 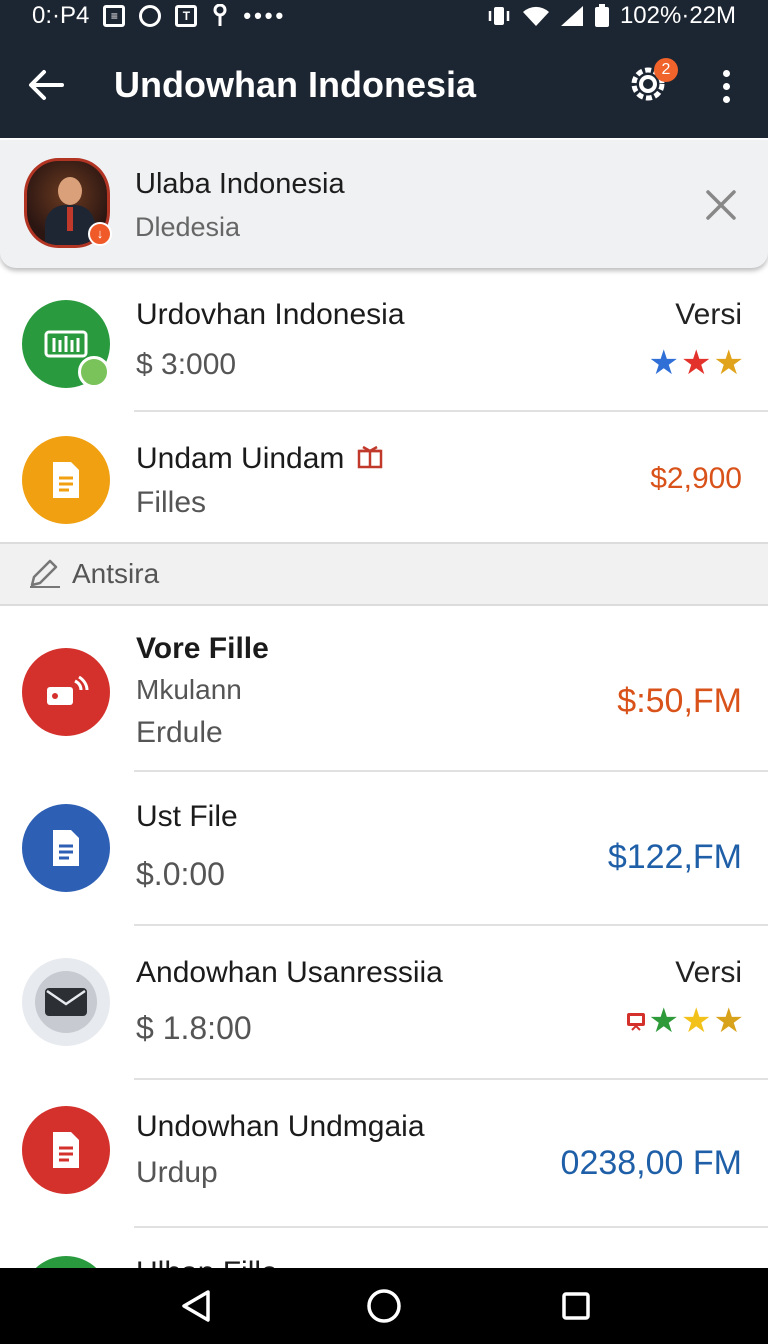 What do you see at coordinates (61, 15) in the screenshot?
I see `status-time: 0:·P4` at bounding box center [61, 15].